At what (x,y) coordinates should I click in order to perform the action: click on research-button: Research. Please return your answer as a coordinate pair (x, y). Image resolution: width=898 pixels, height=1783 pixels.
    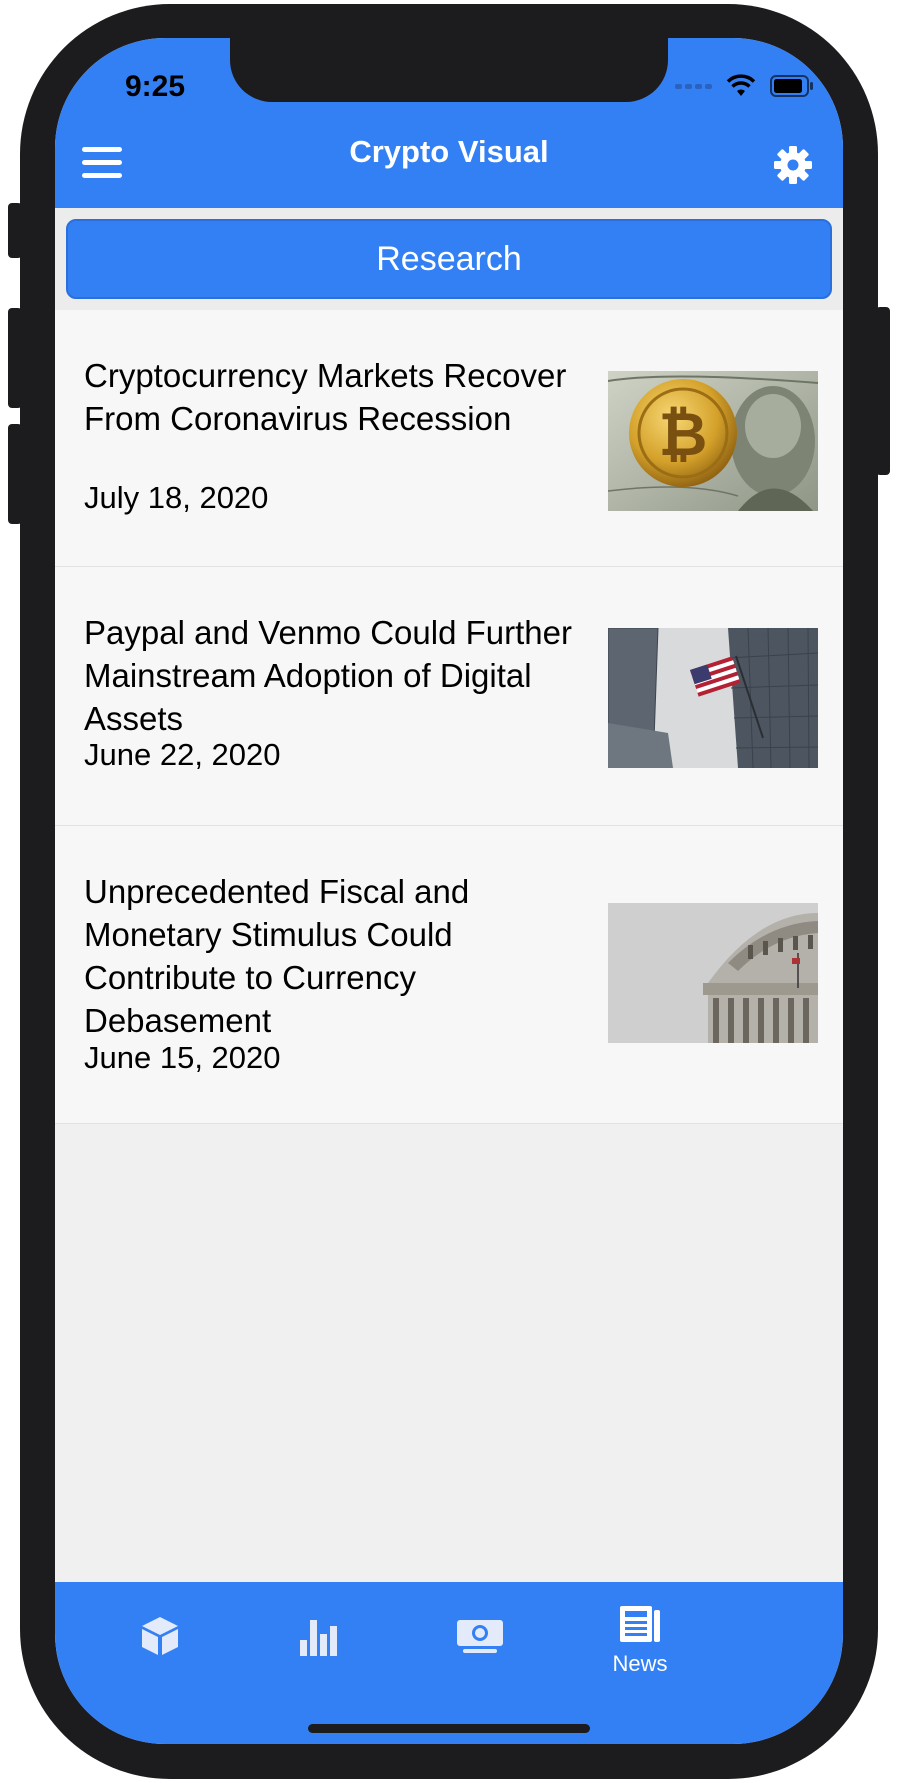
    Looking at the image, I should click on (449, 259).